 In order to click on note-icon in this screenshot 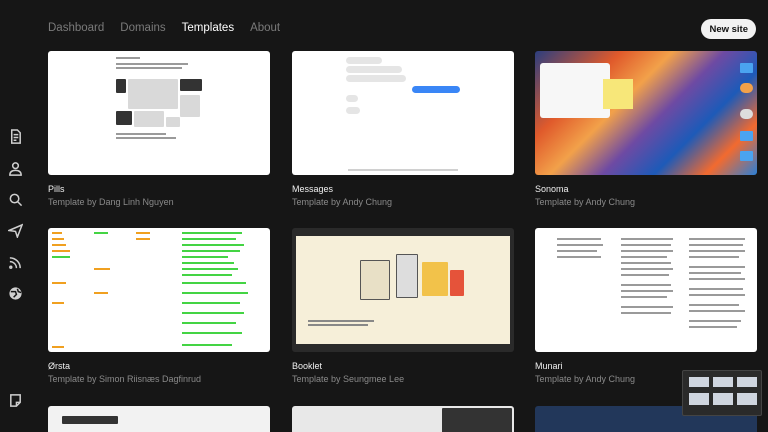, I will do `click(15, 400)`.